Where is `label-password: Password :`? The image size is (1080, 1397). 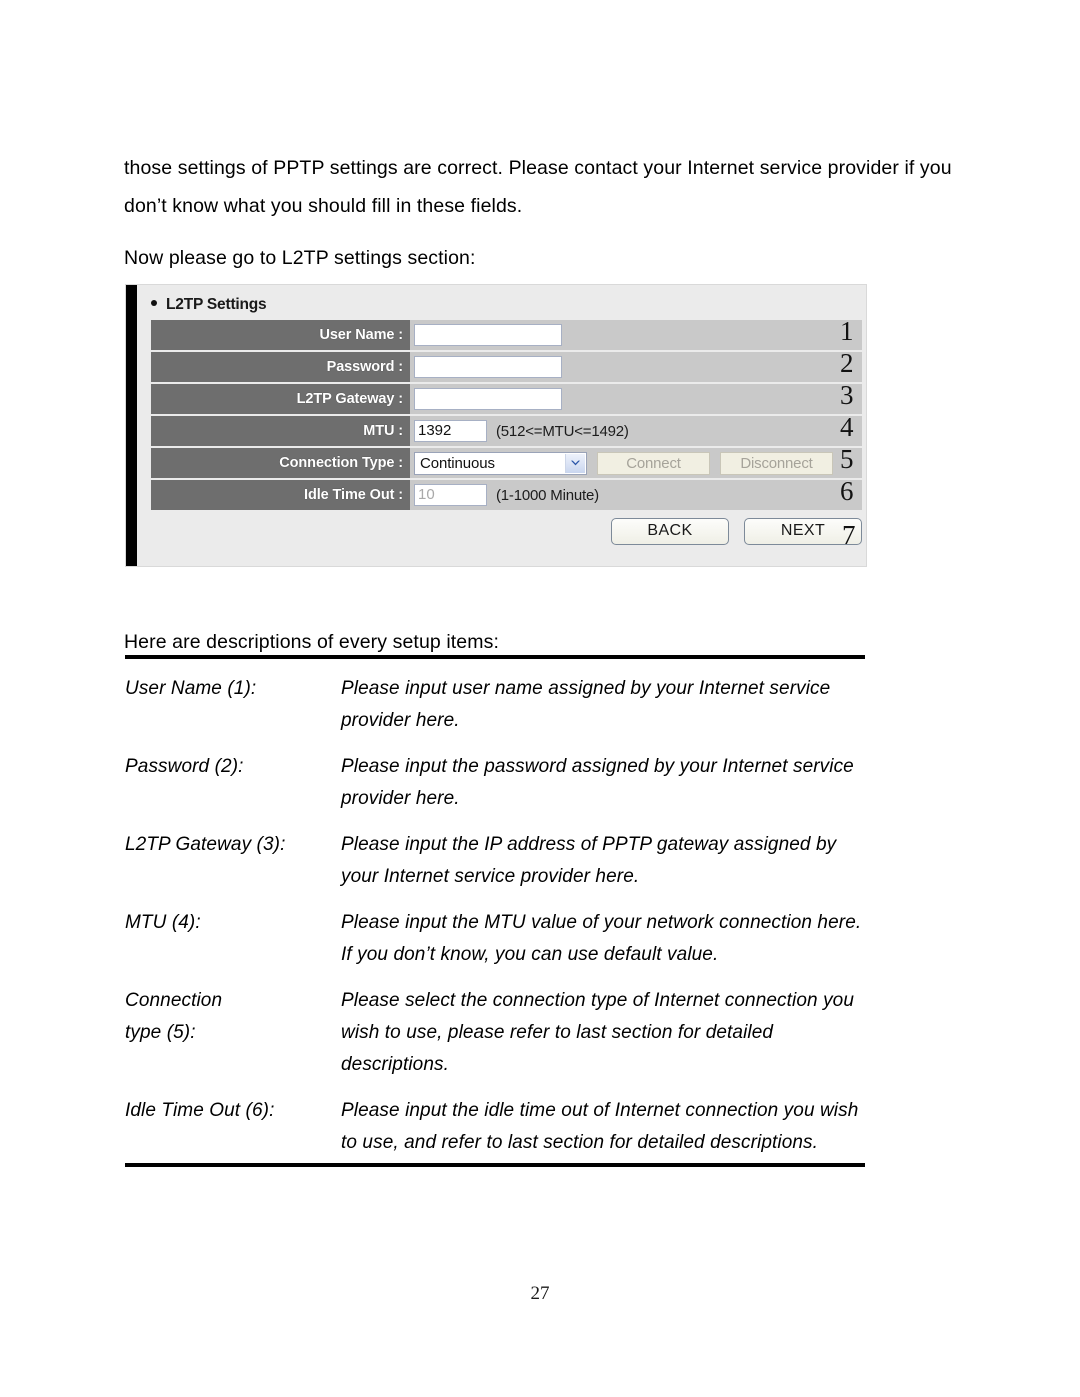 label-password: Password : is located at coordinates (280, 367).